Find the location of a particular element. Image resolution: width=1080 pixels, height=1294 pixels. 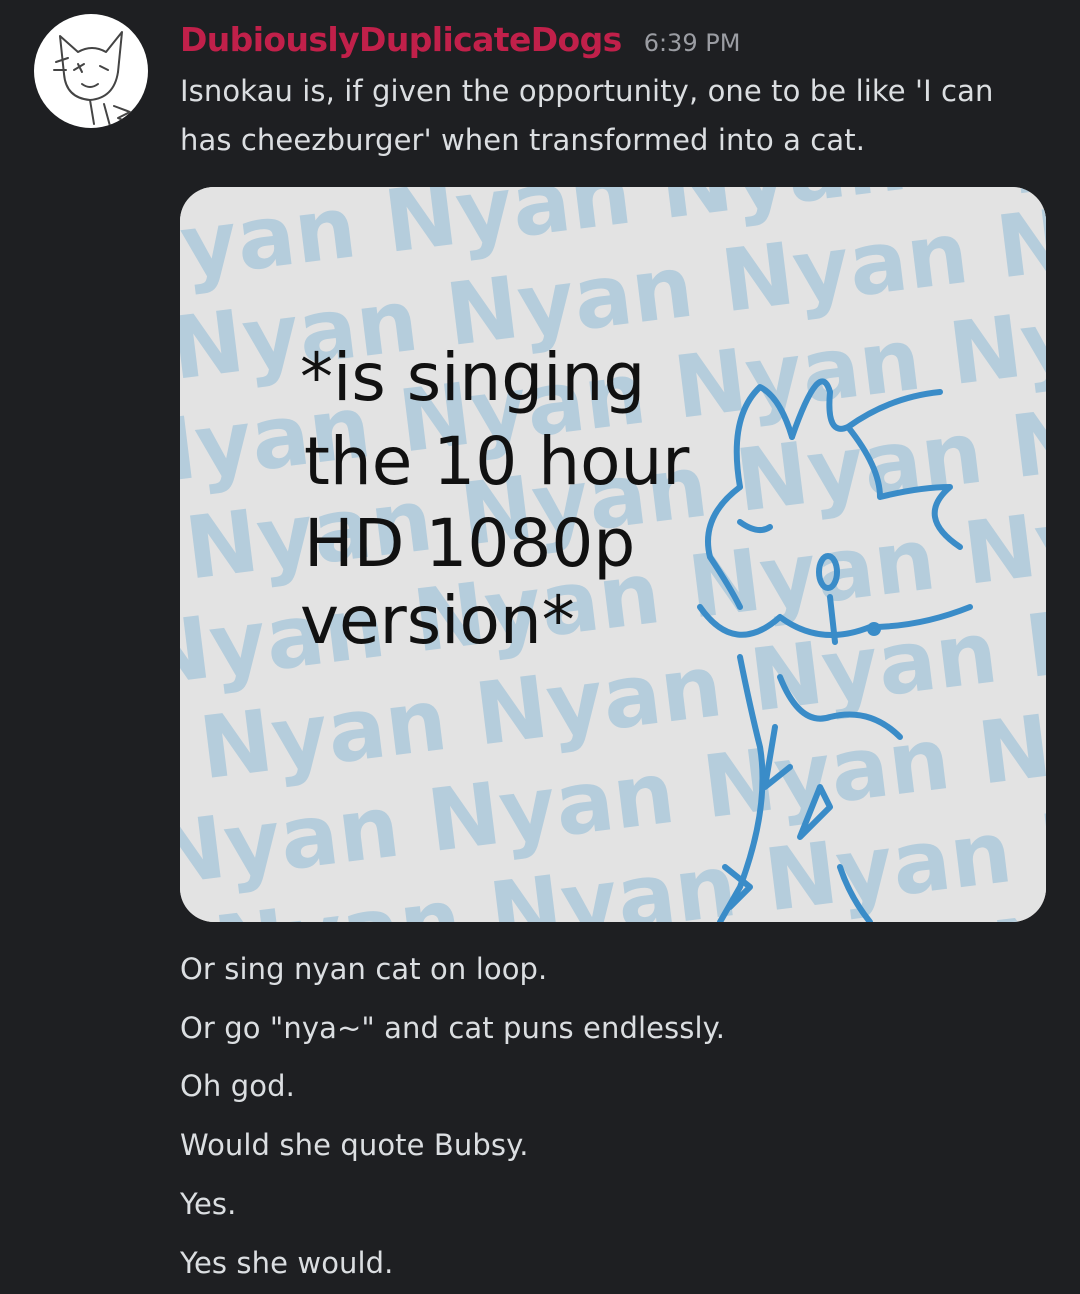

caption-line: version* is located at coordinates (437, 620).